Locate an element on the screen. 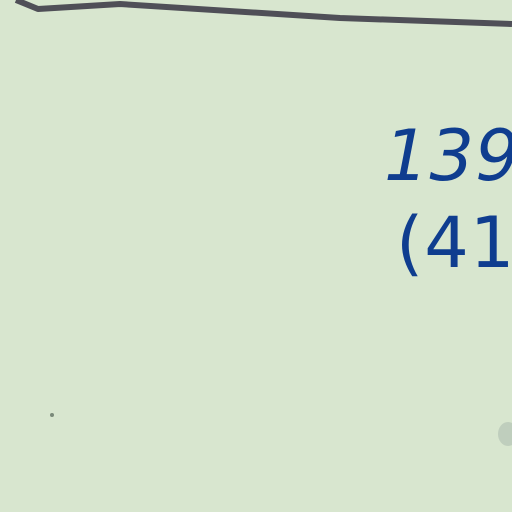 The image size is (512, 512). map-point-marker is located at coordinates (52, 415).